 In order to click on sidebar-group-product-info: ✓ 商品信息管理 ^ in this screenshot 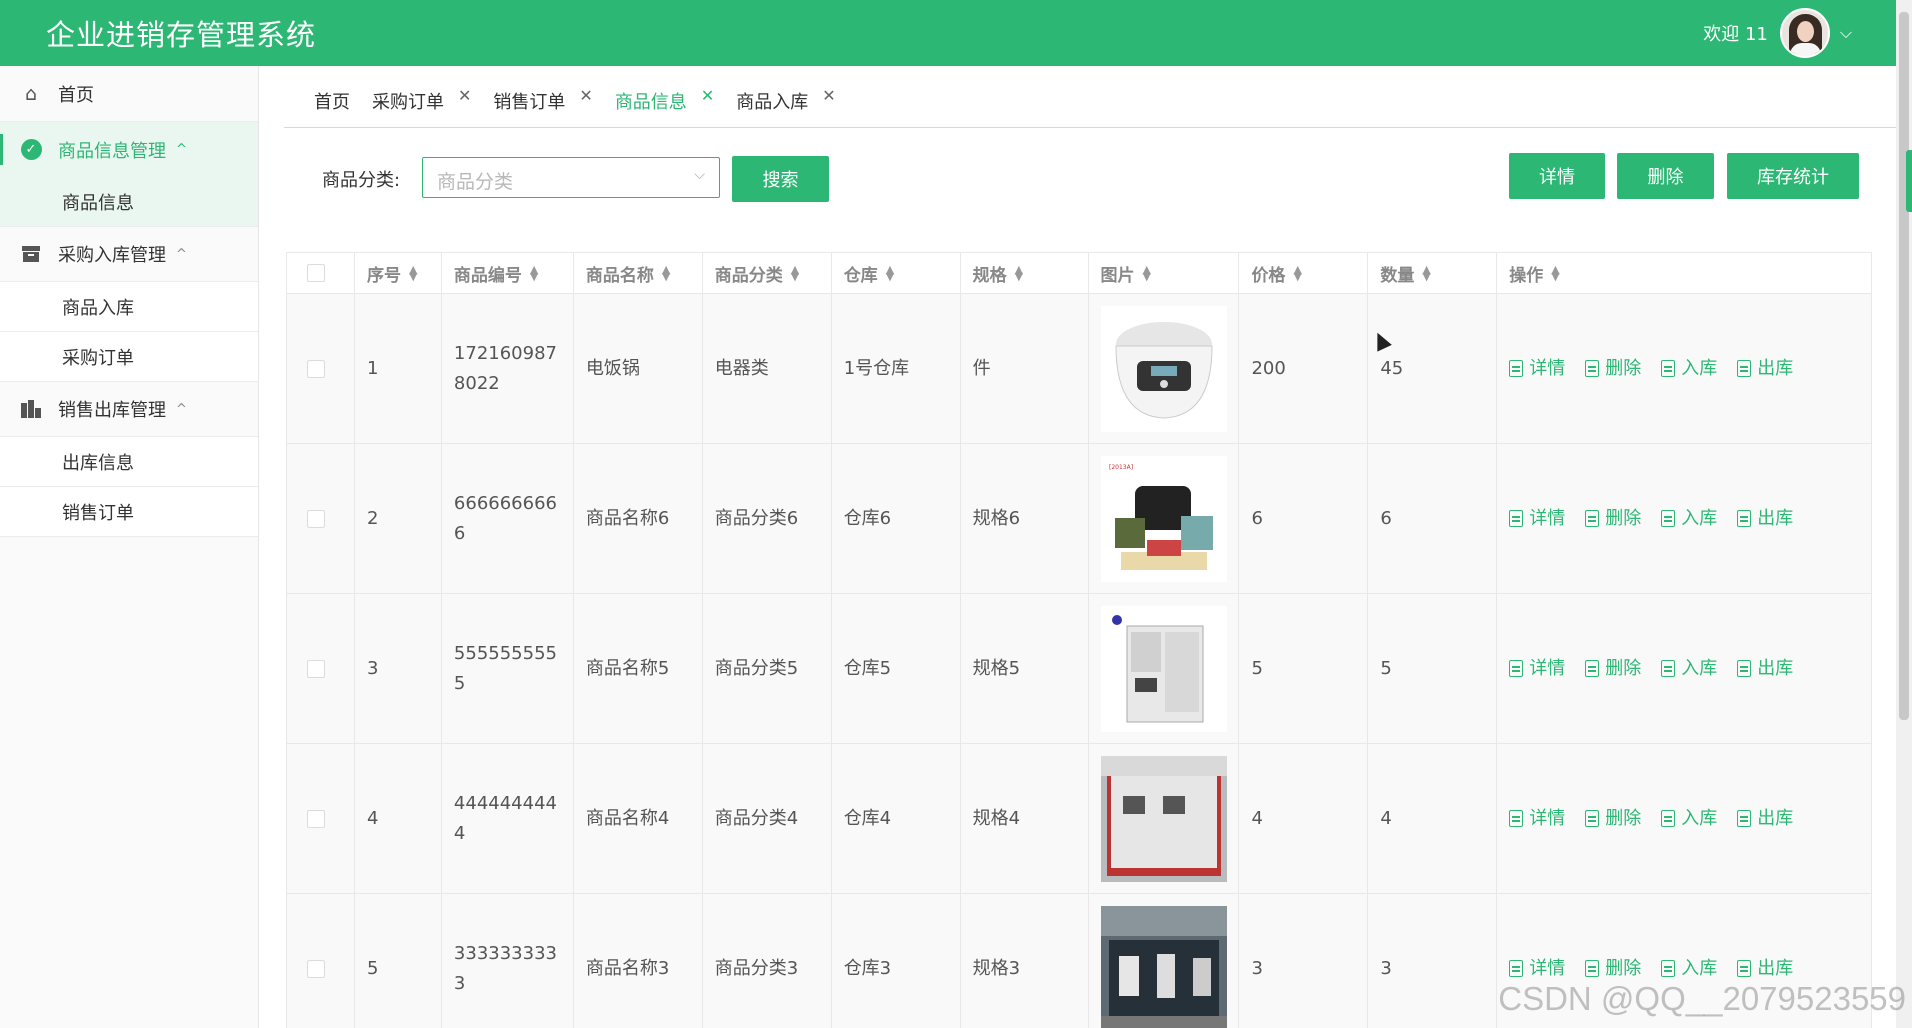, I will do `click(129, 149)`.